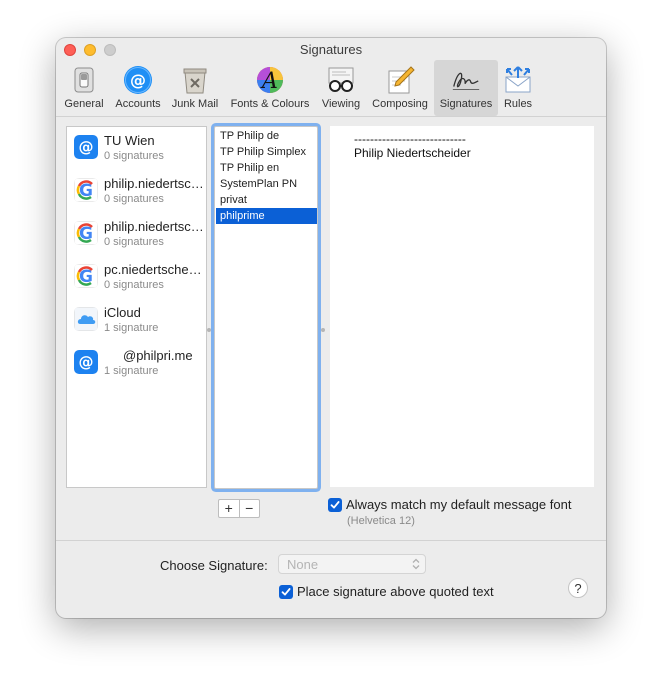  Describe the element at coordinates (266, 200) in the screenshot. I see `signature-item: privat` at that location.